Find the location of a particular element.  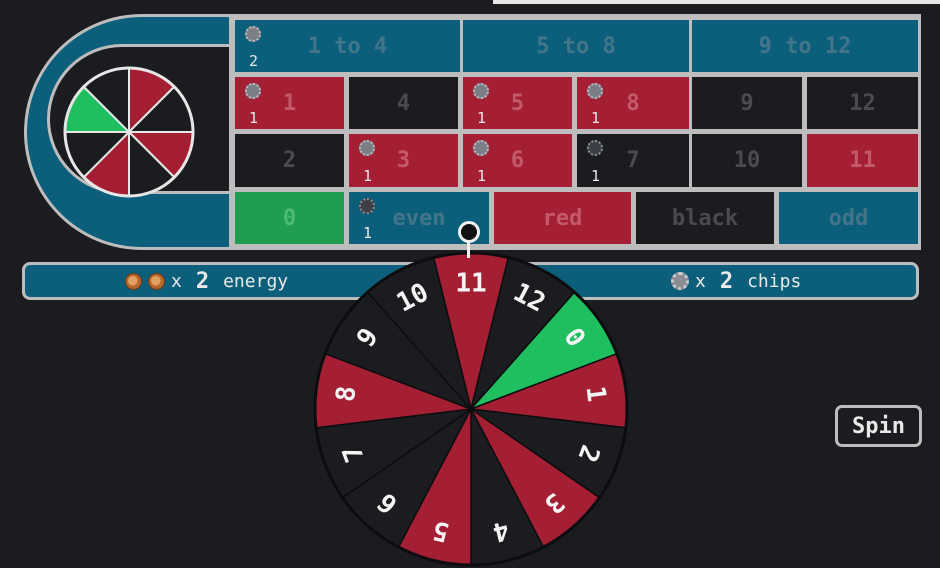

spin-button: Spin is located at coordinates (878, 426).